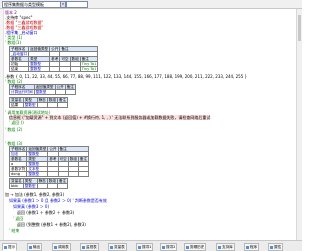  I want to click on subroutine-name: _启动窗口, so click(19, 54).